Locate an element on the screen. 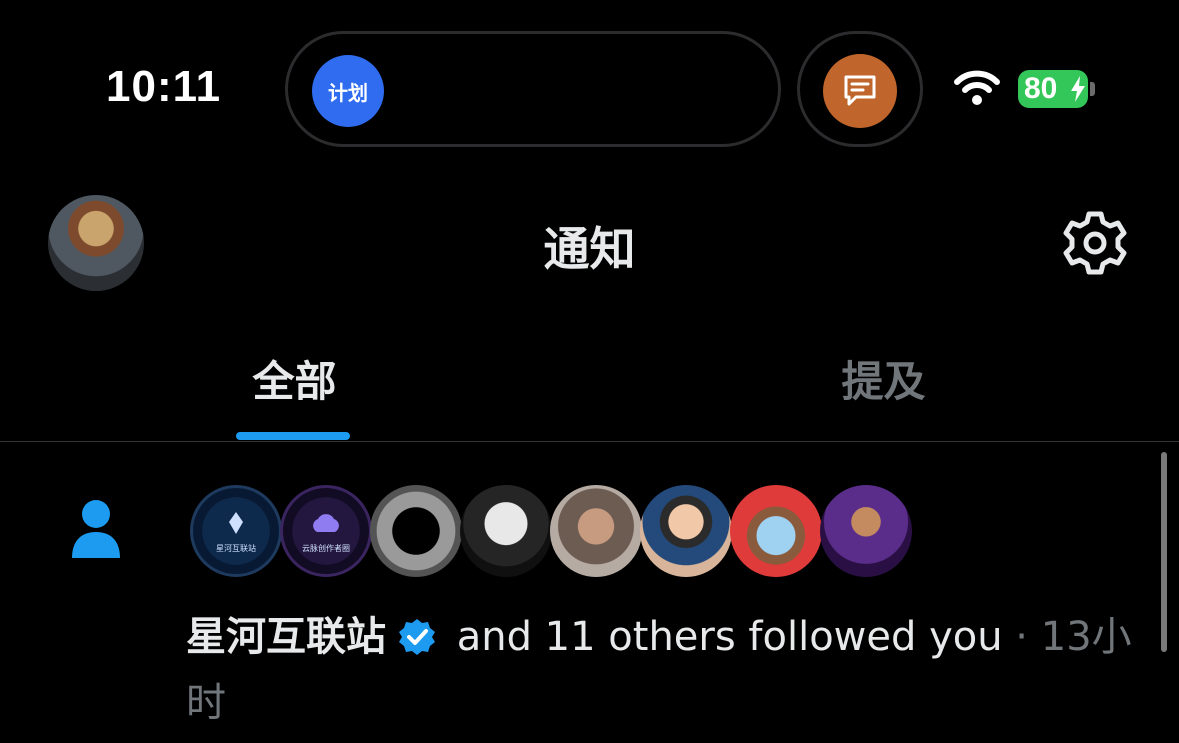 Image resolution: width=1179 pixels, height=743 pixels. notification-text: 星河互联站 and 11 others followed you · 13小时 is located at coordinates (661, 670).